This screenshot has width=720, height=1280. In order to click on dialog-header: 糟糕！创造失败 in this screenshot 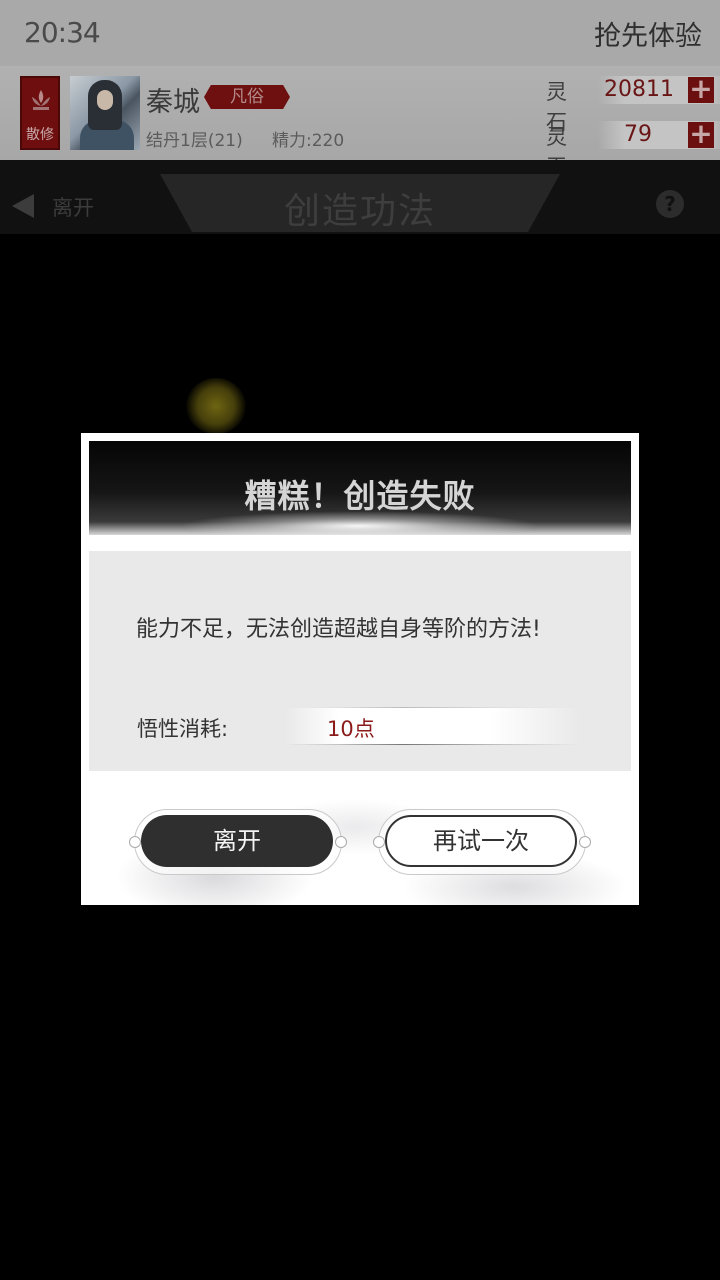, I will do `click(360, 488)`.